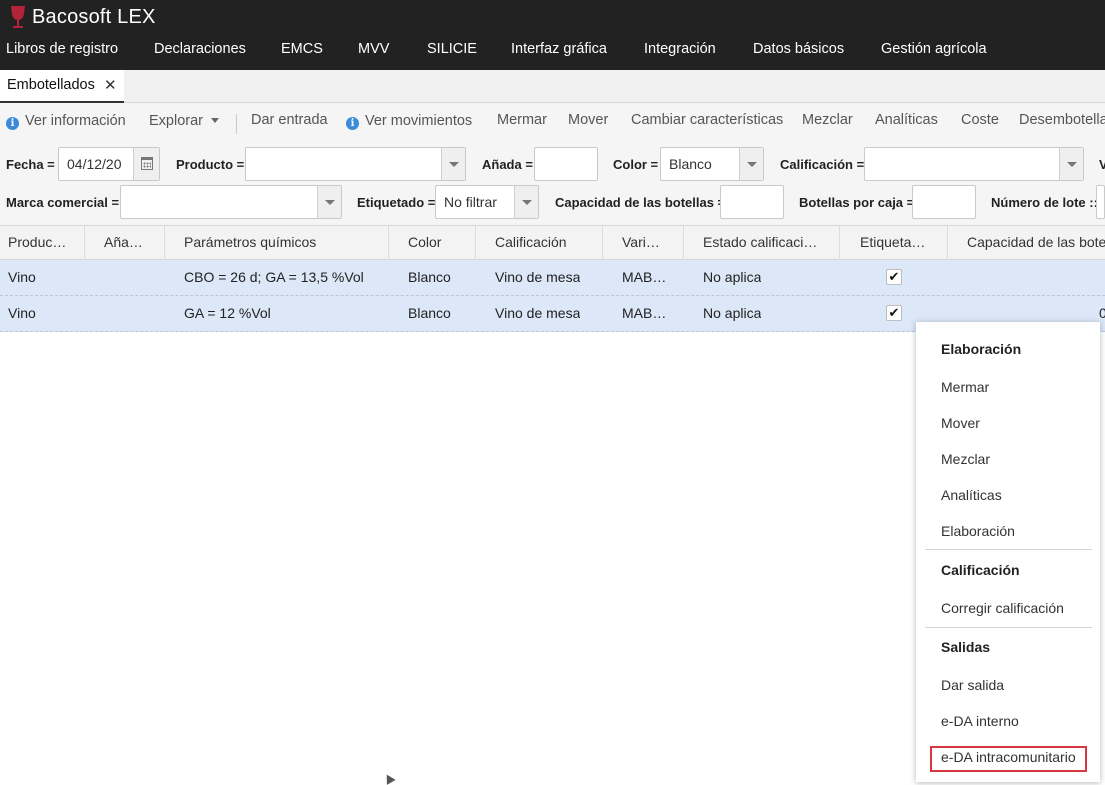 The width and height of the screenshot is (1105, 785). What do you see at coordinates (934, 52) in the screenshot?
I see `menu-gestion-agricola: Gestión agrícola` at bounding box center [934, 52].